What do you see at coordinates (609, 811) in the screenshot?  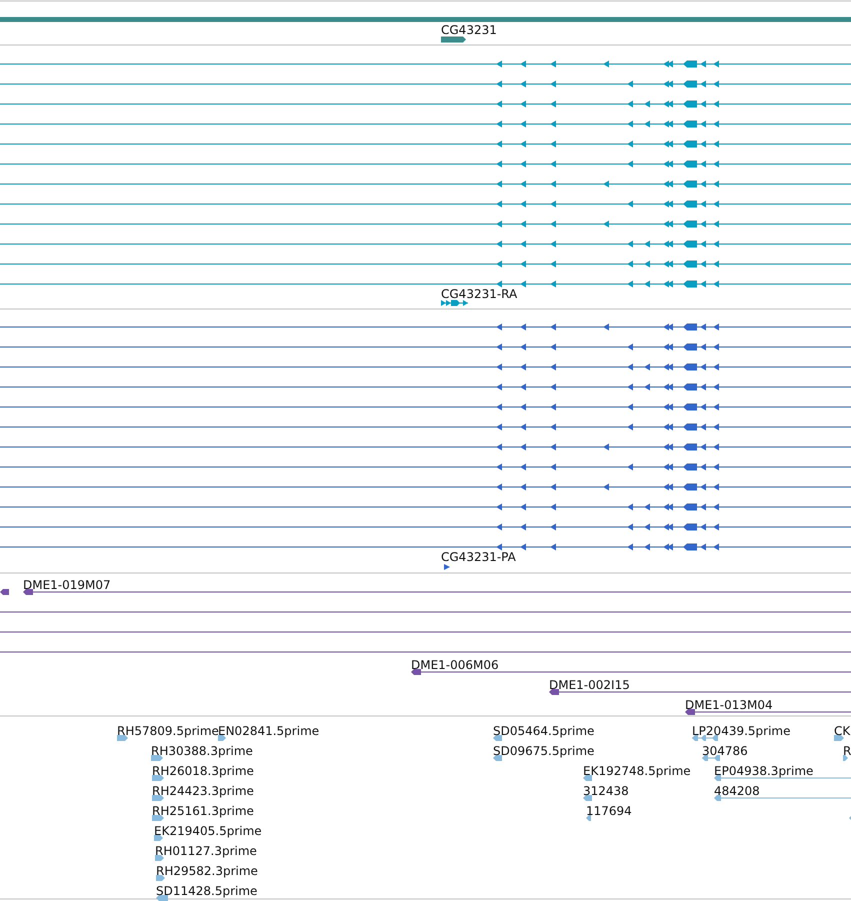 I see `feature-label: 117694` at bounding box center [609, 811].